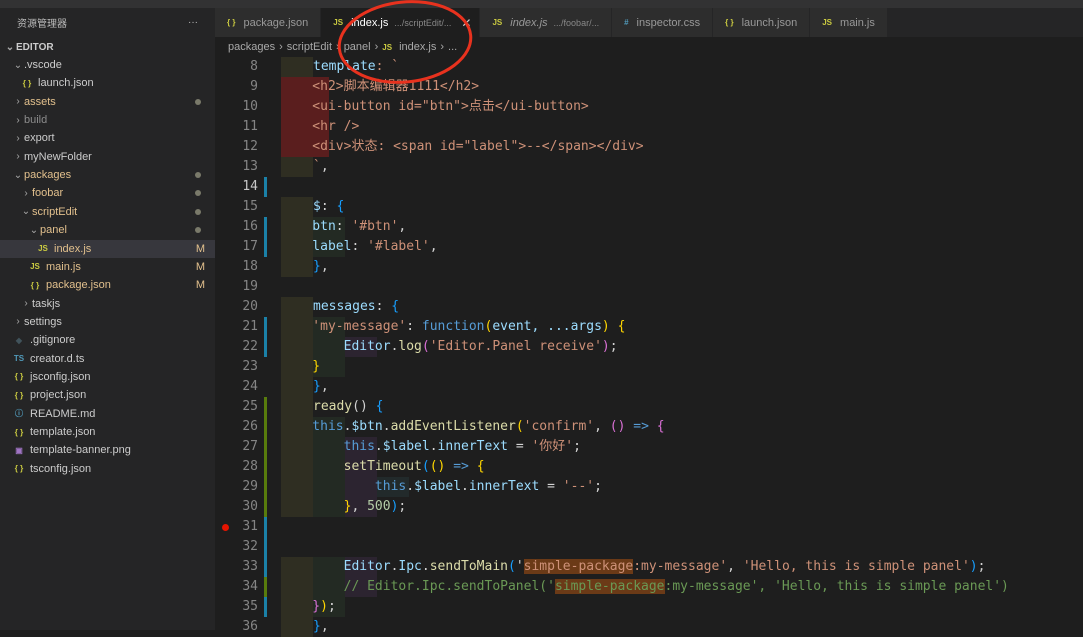 This screenshot has height=637, width=1083. I want to click on code-line: 23 }, so click(649, 367).